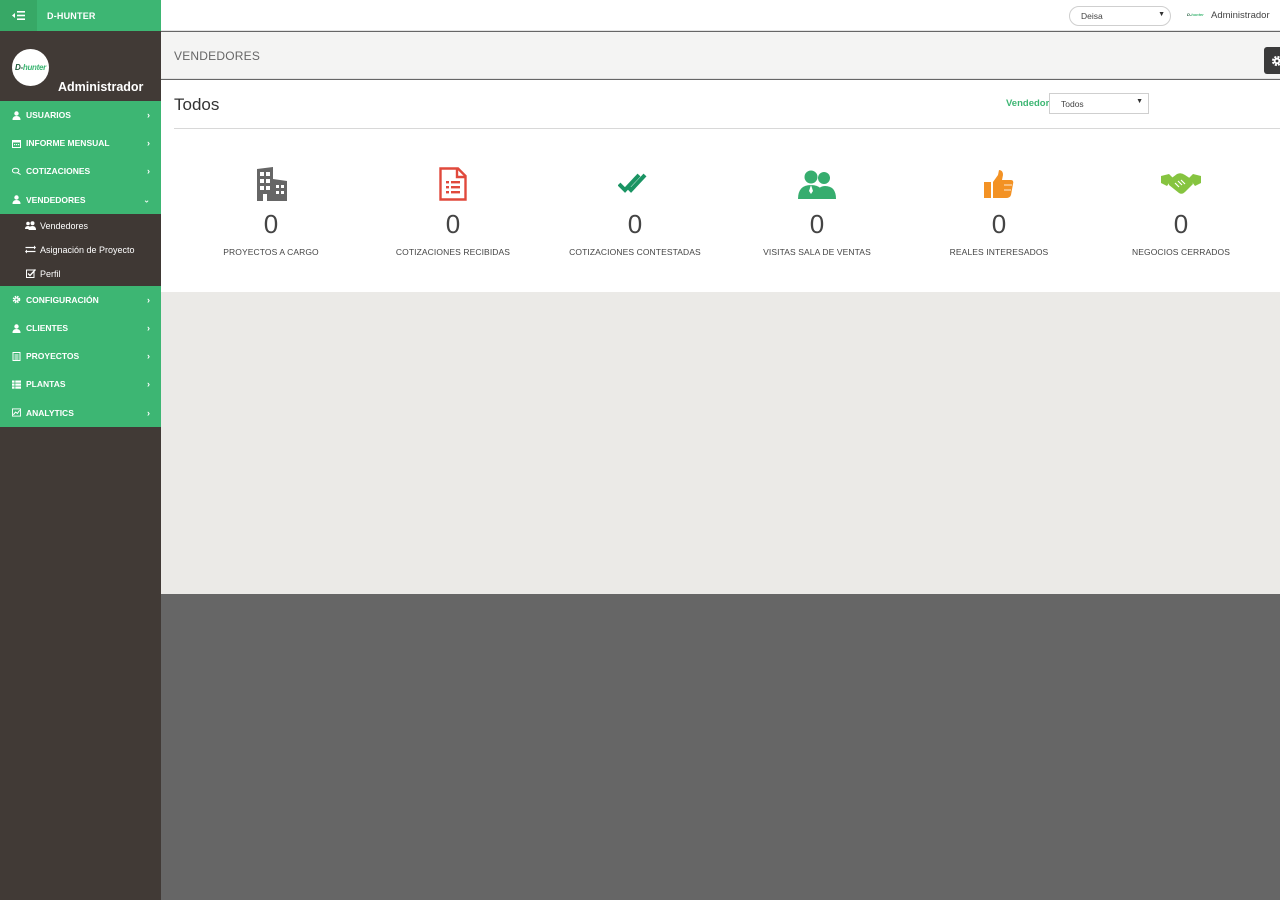  I want to click on chevron-down-icon: ⌄, so click(146, 200).